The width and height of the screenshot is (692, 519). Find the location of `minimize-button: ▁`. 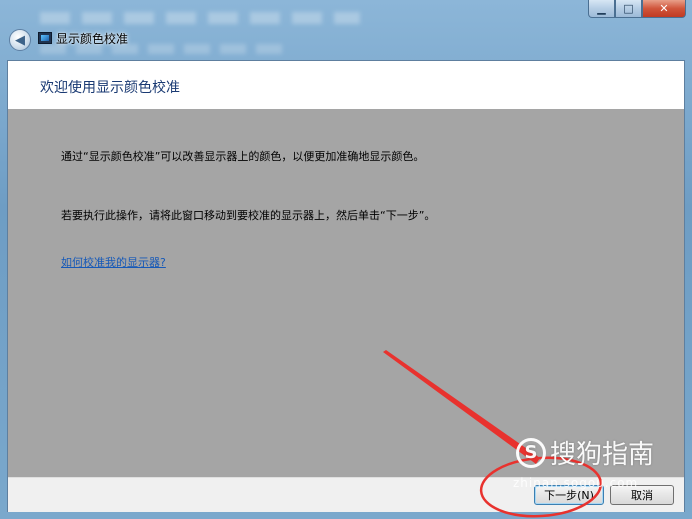

minimize-button: ▁ is located at coordinates (601, 9).